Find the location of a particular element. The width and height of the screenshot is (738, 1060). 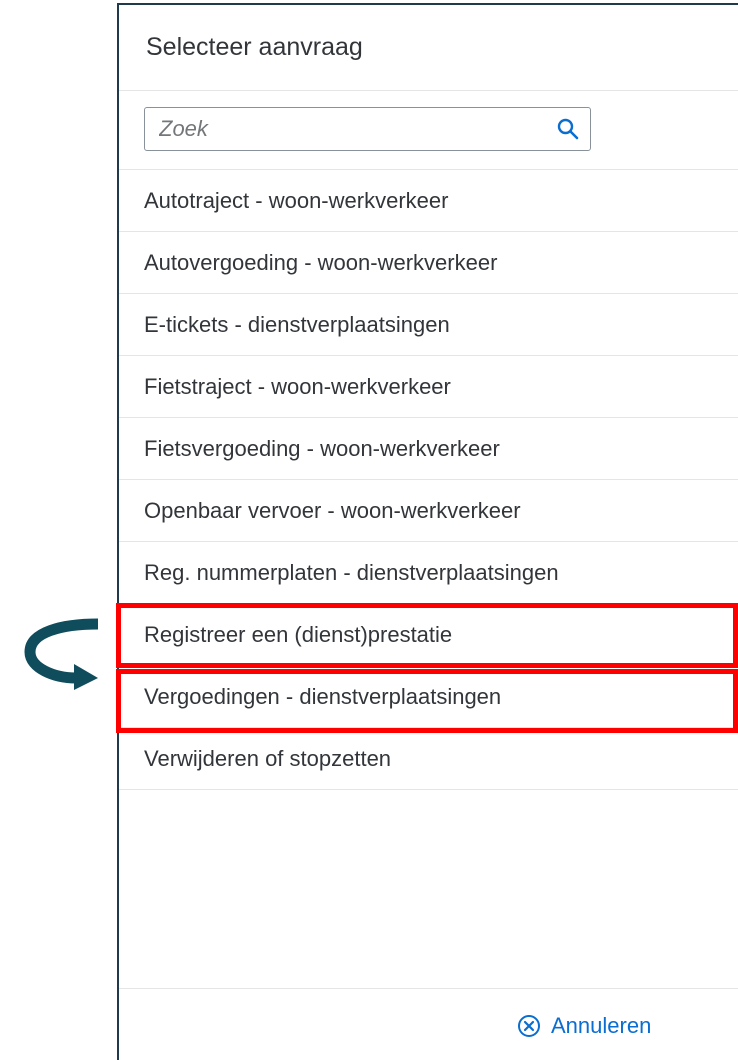

list-item: Fietstraject - woon-werkverkeer is located at coordinates (428, 387).